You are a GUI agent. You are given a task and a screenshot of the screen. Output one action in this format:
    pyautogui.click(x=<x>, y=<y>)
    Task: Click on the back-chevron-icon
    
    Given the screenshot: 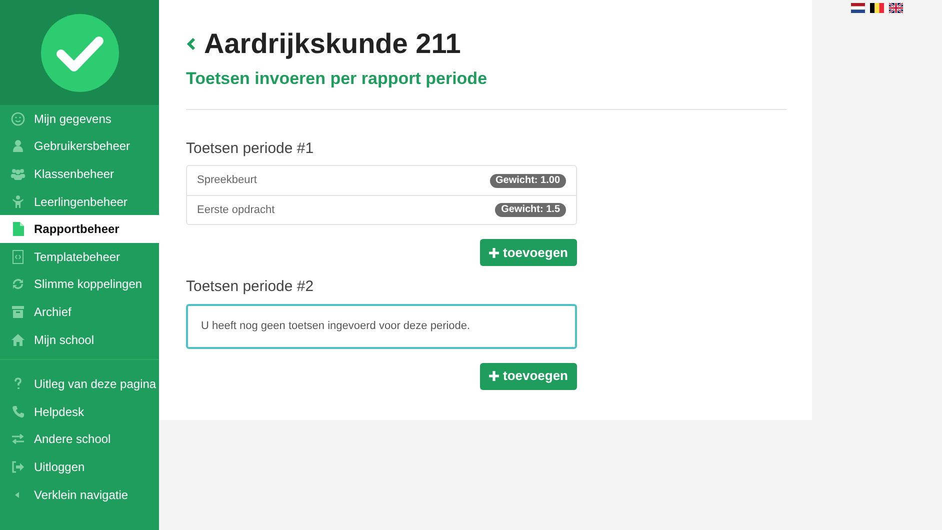 What is the action you would take?
    pyautogui.click(x=191, y=44)
    